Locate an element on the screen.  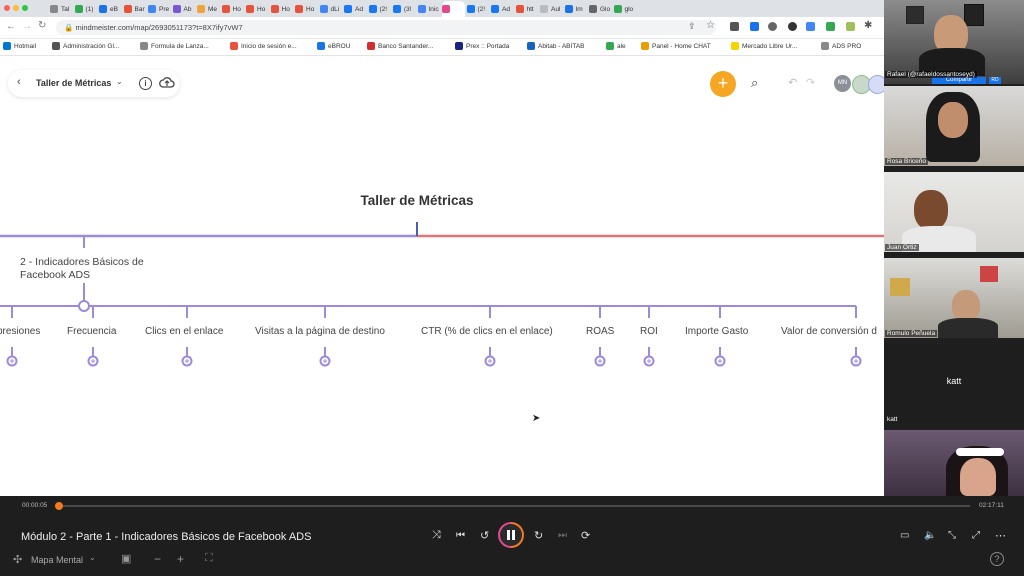
browser-tab: Ab is located at coordinates (184, 9).